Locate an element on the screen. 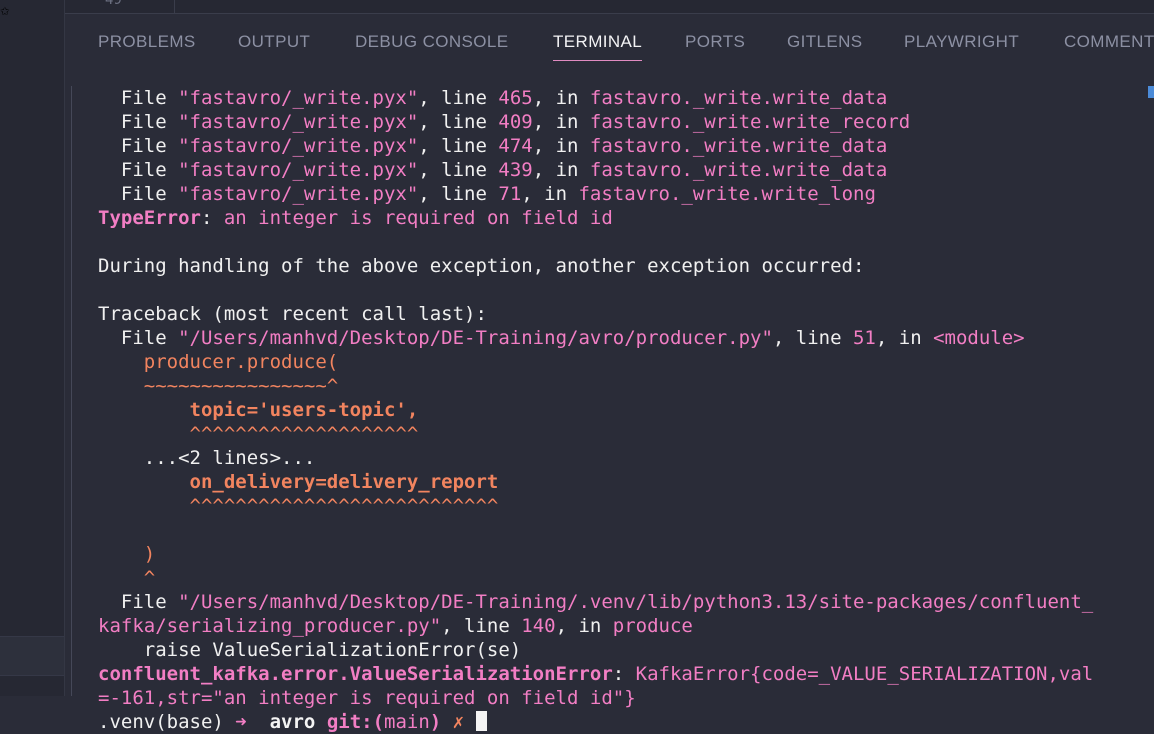  terminal-text: <module> is located at coordinates (979, 338).